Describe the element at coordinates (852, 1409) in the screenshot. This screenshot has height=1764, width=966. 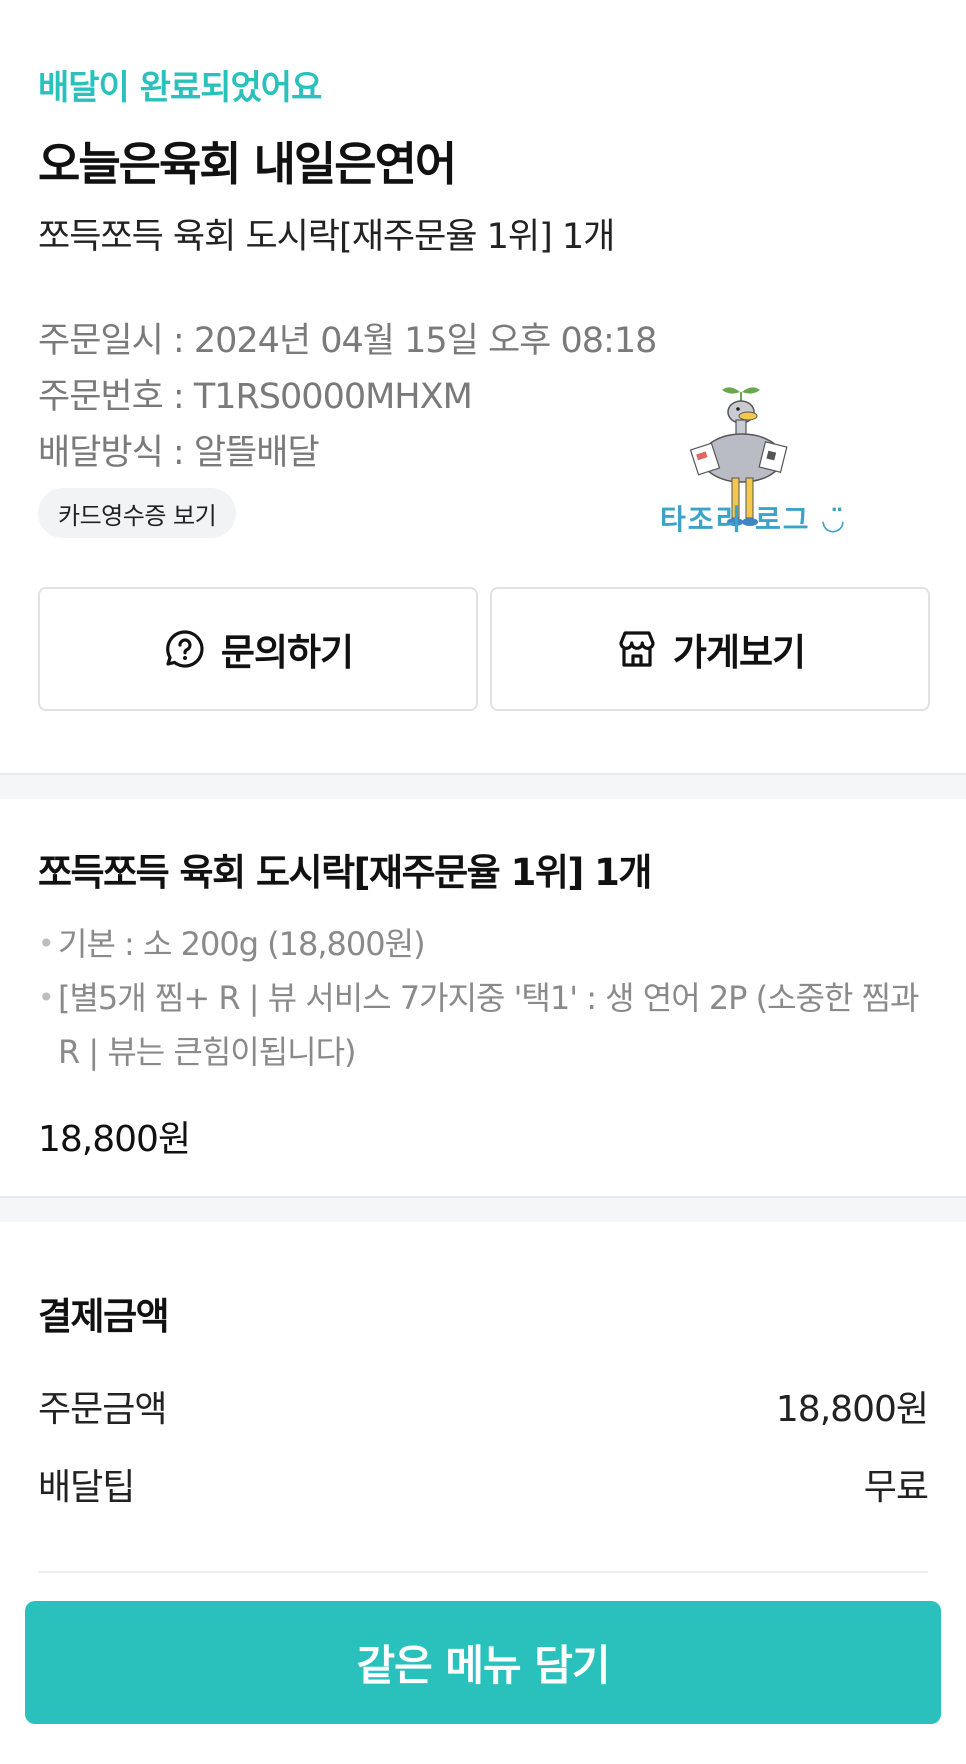
I see `payment-row-value: 18,800원` at that location.